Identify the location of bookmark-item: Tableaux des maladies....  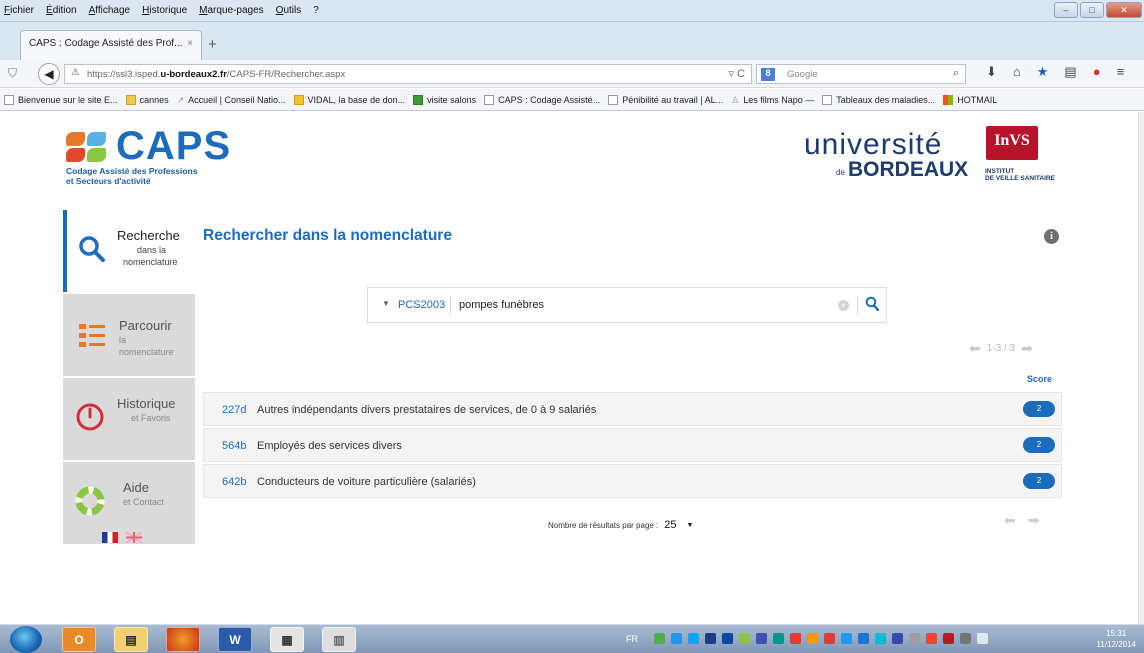
(879, 99).